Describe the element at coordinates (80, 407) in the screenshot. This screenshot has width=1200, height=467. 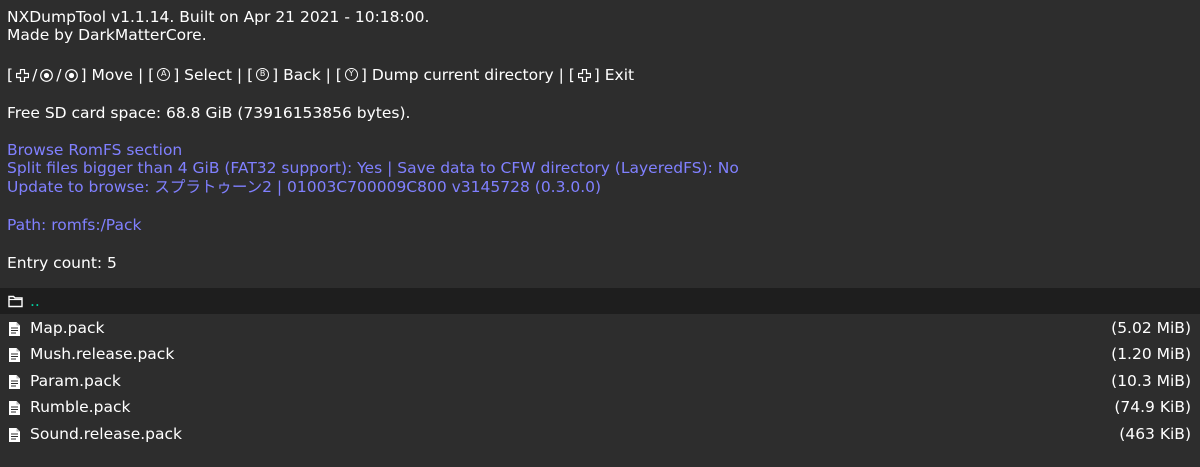
I see `file-name: Rumble.pack` at that location.